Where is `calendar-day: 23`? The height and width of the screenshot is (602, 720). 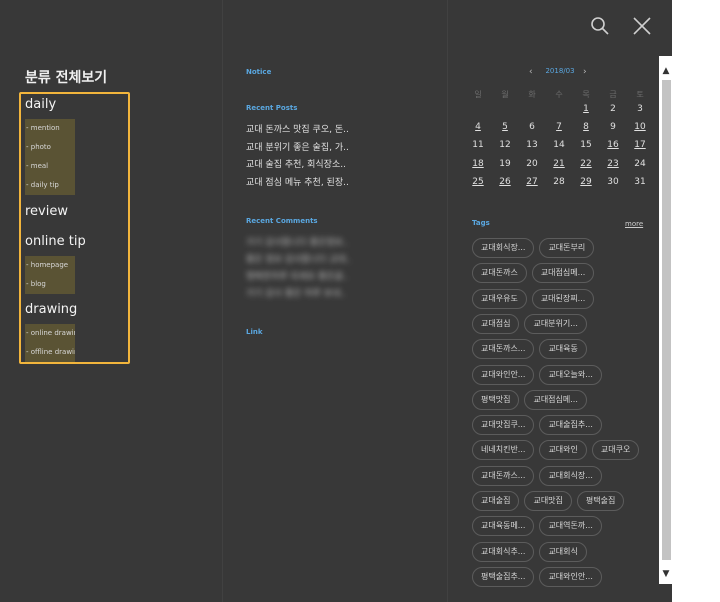 calendar-day: 23 is located at coordinates (613, 164).